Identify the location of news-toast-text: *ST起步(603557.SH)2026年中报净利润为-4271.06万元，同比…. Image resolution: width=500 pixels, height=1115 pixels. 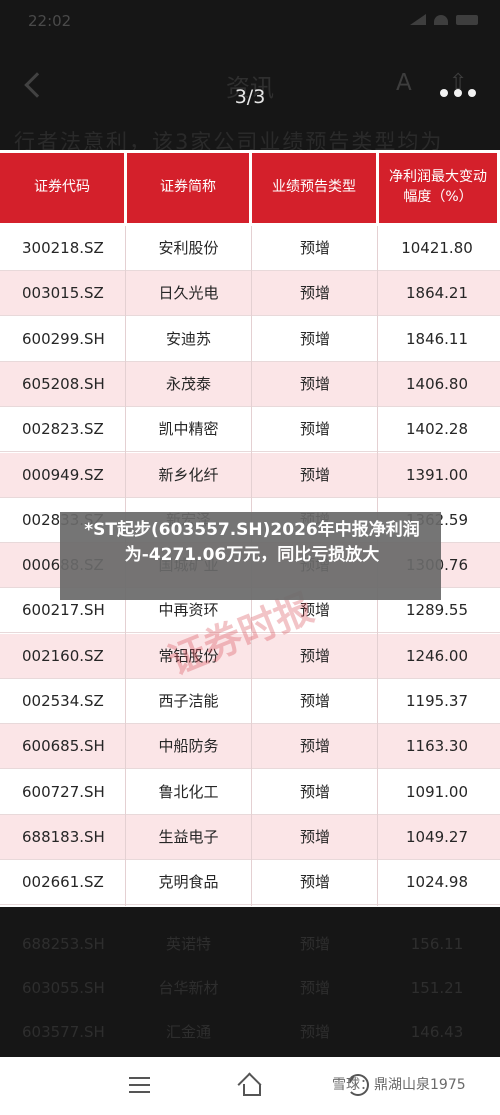
(252, 542).